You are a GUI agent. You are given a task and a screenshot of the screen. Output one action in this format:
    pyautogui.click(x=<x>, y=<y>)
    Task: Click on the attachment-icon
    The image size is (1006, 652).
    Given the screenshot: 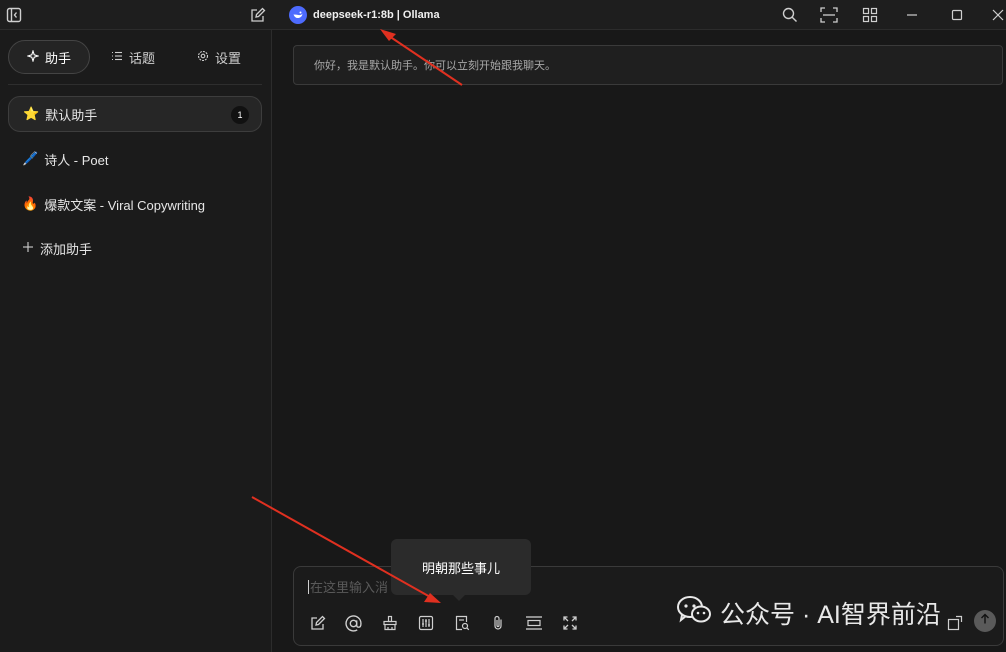 What is the action you would take?
    pyautogui.click(x=498, y=623)
    